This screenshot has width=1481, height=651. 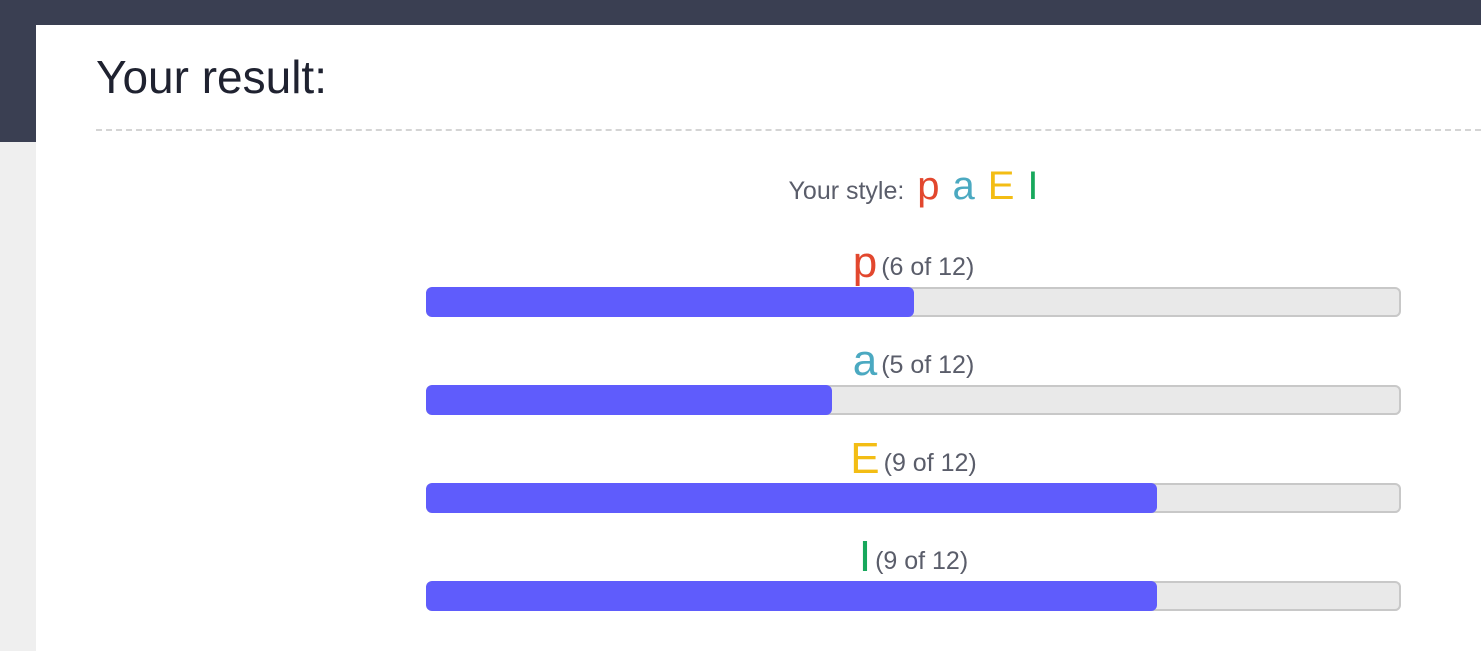 I want to click on metric-letter: p, so click(x=865, y=262).